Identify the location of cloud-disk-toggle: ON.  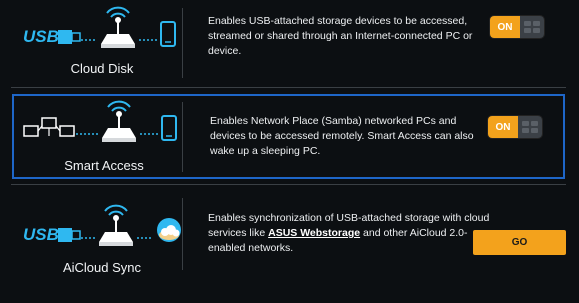
(517, 27).